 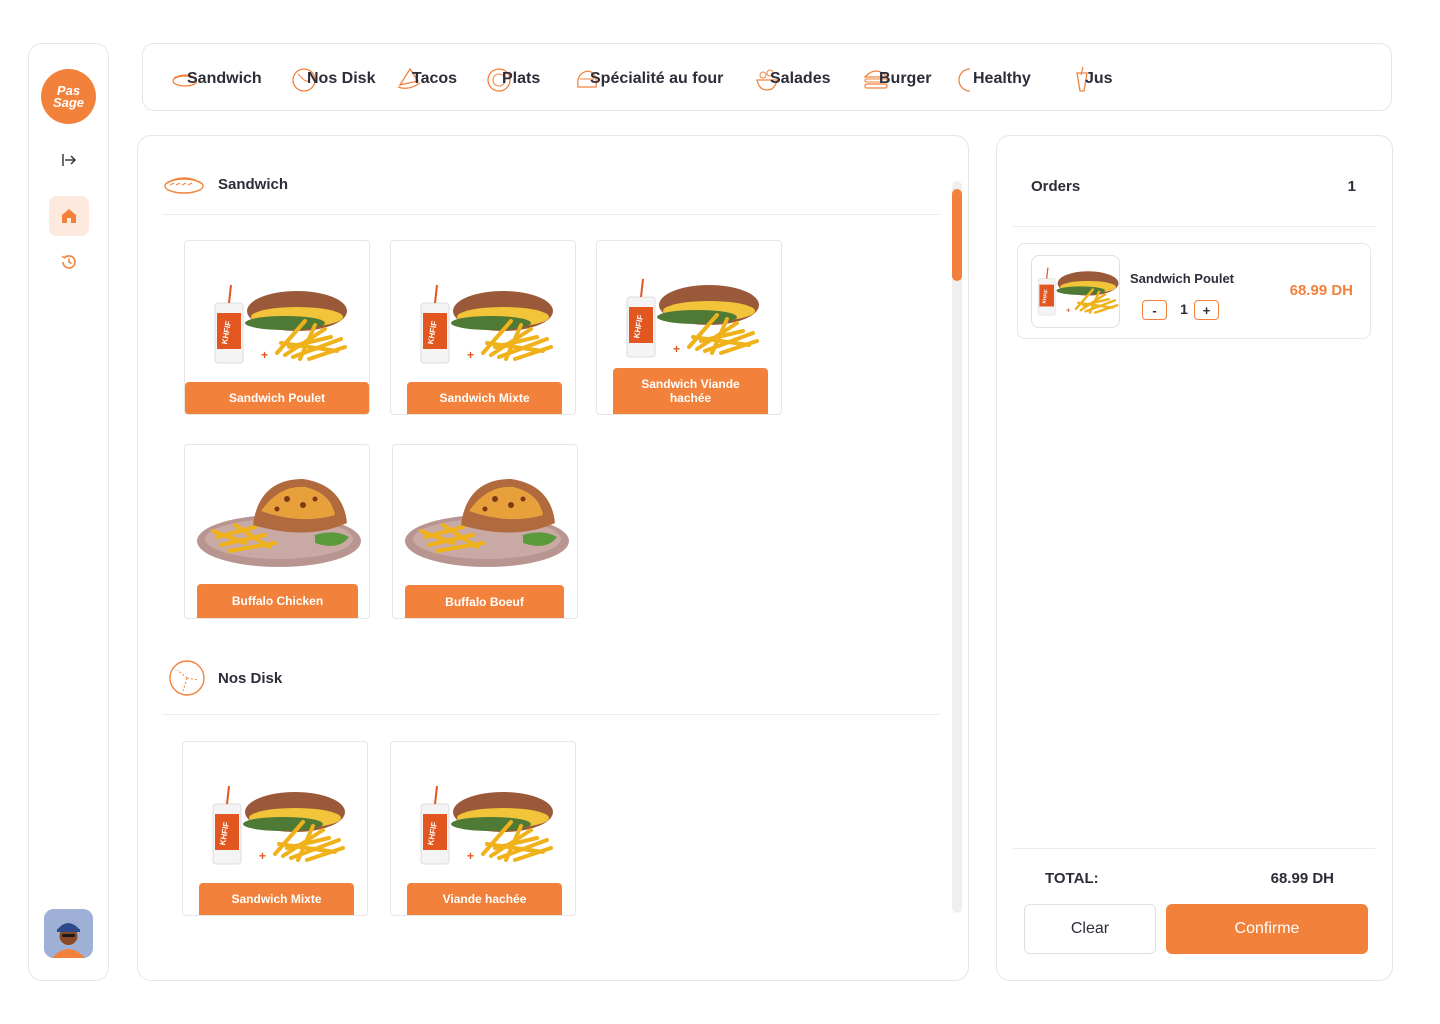 I want to click on total-label: TOTAL:, so click(x=1072, y=878).